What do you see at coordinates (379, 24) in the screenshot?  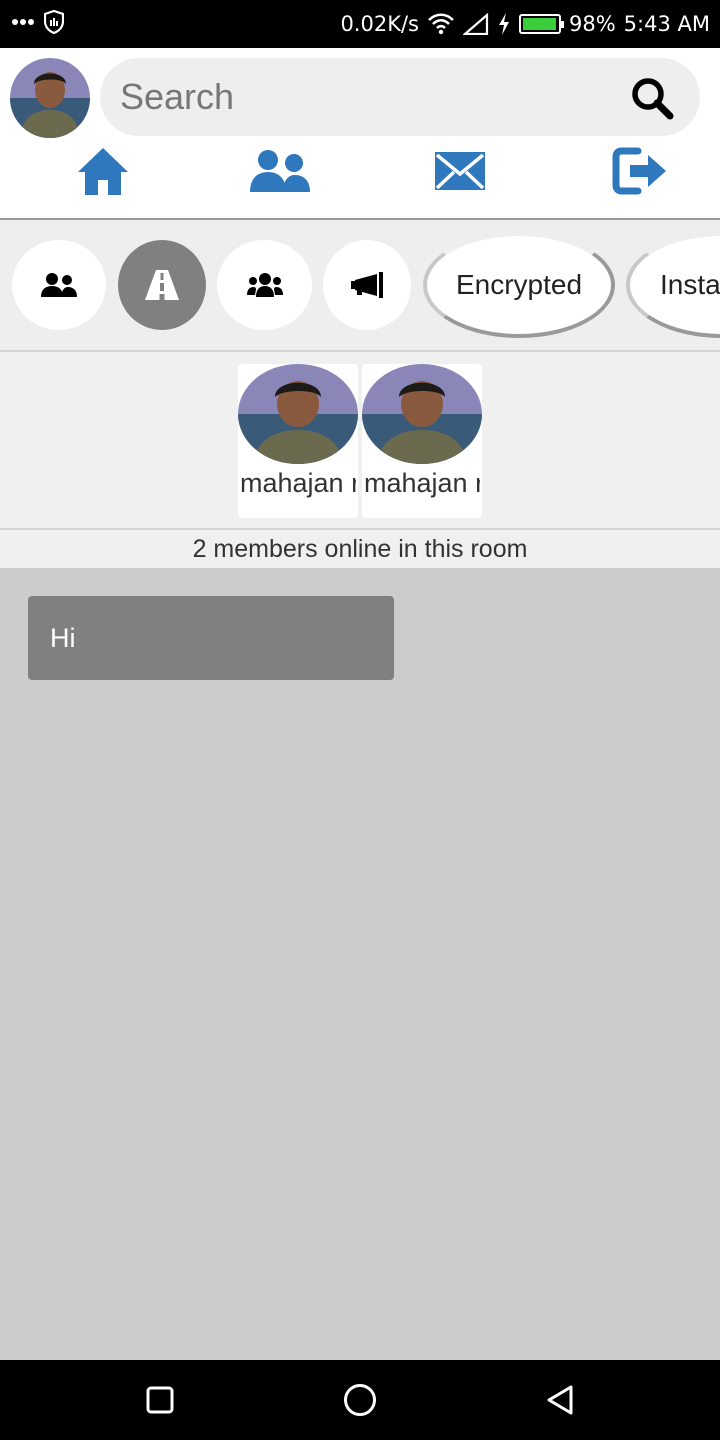 I see `network-speed: 0.02K/s` at bounding box center [379, 24].